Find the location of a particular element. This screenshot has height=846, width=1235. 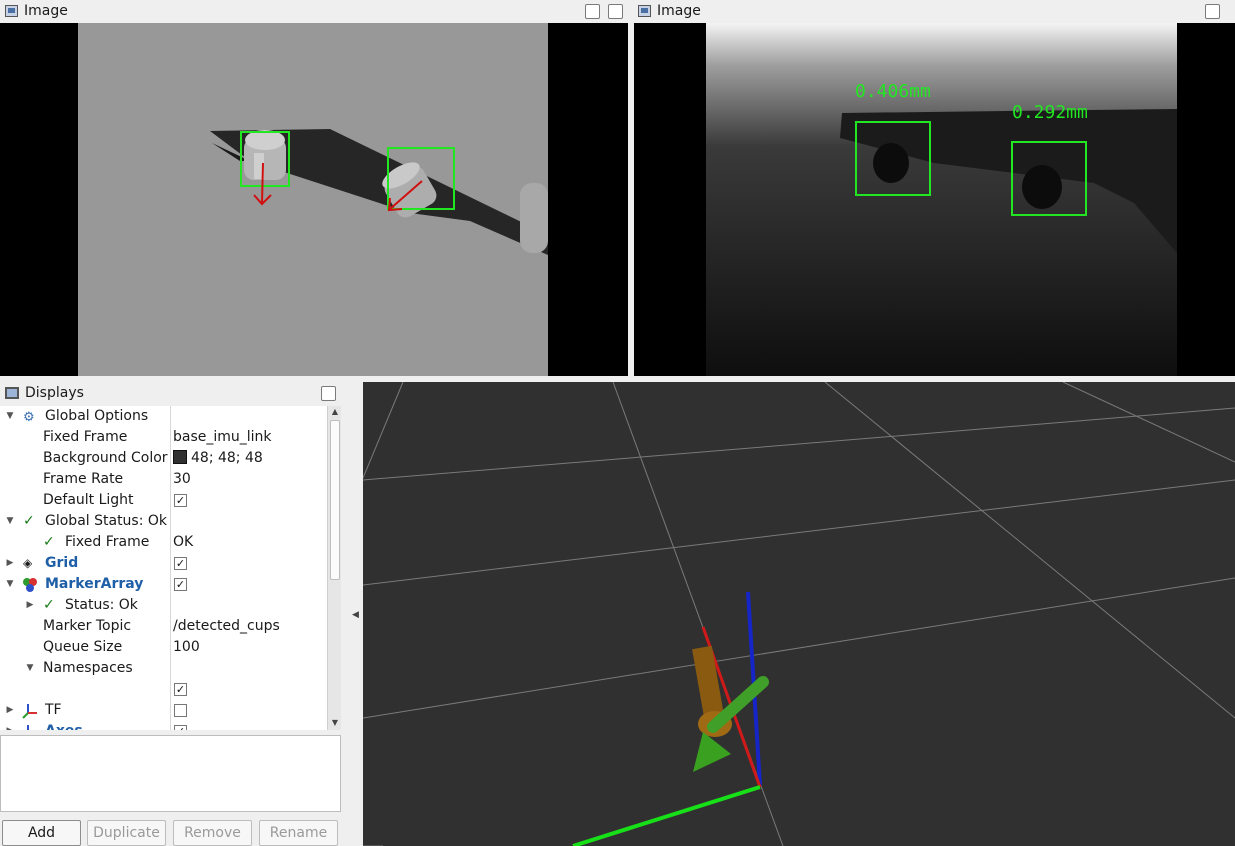

displays-title: Displays is located at coordinates (54, 393).